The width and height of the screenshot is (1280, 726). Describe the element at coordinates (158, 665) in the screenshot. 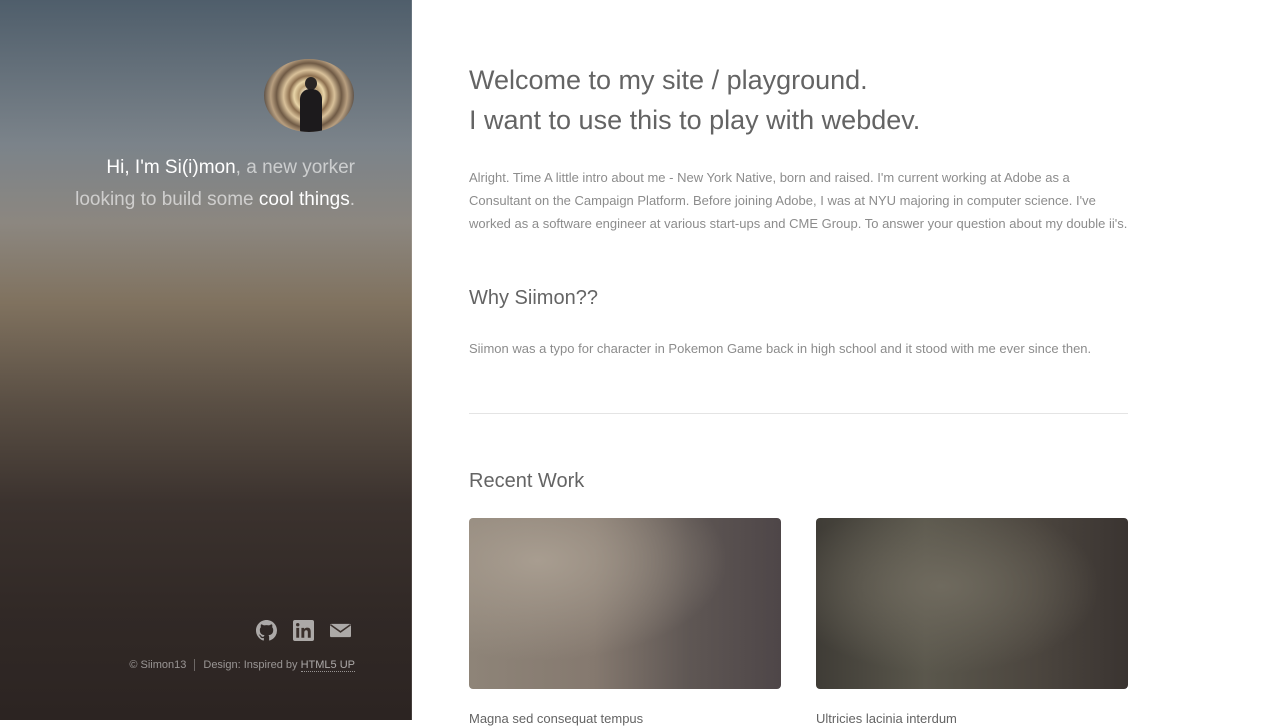

I see `copyright-text: © Siimon13` at that location.